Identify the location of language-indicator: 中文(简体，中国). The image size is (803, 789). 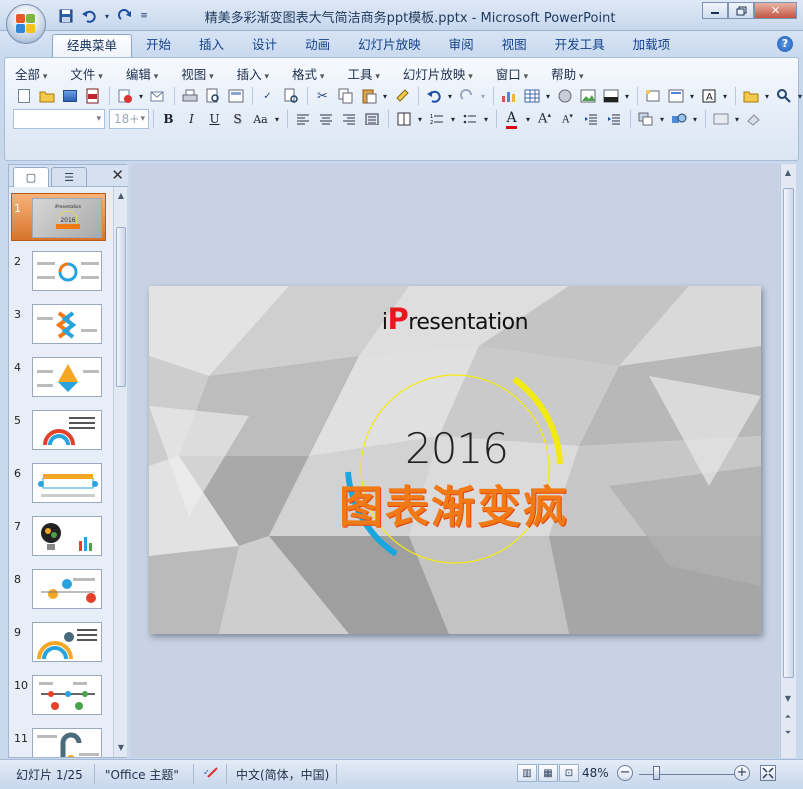
(282, 774).